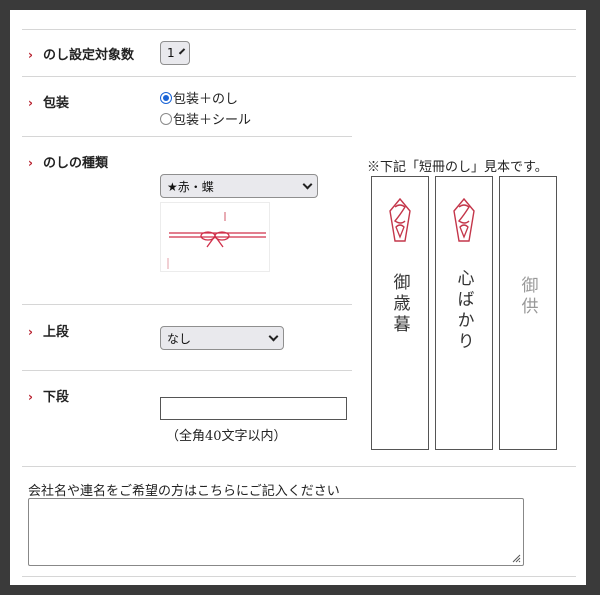 Image resolution: width=600 pixels, height=595 pixels. What do you see at coordinates (179, 338) in the screenshot?
I see `upper-select-value: なし` at bounding box center [179, 338].